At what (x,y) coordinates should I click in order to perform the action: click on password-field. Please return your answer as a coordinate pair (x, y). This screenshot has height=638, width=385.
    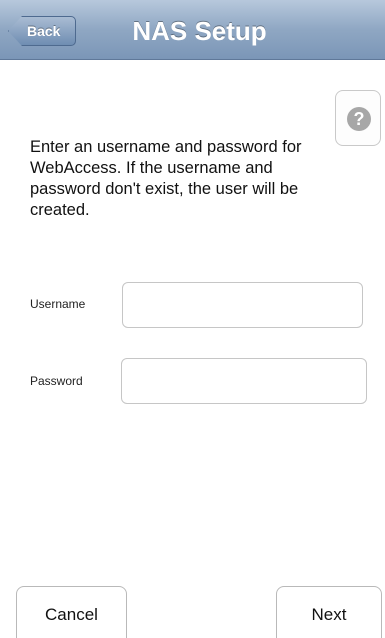
    Looking at the image, I should click on (244, 381).